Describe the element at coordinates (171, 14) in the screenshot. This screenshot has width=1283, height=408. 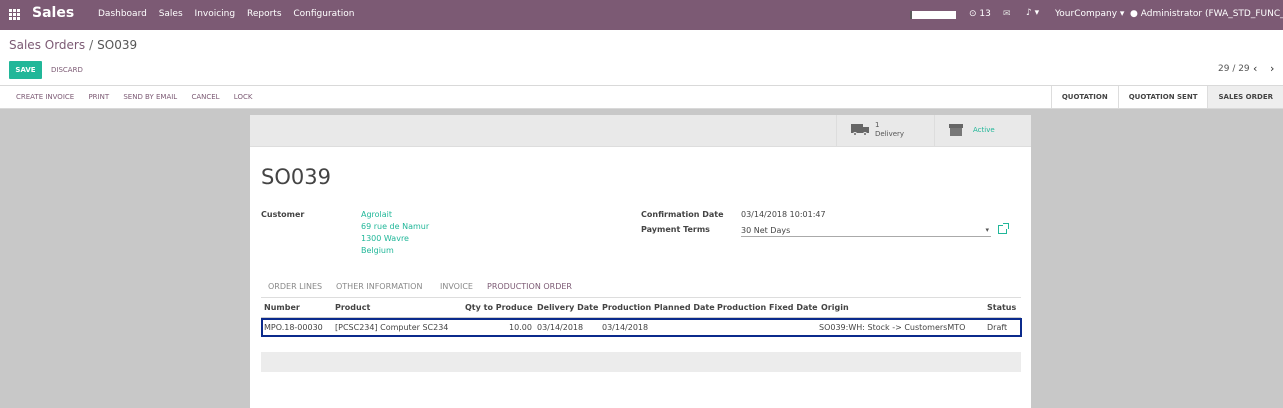
I see `menu-sales: Sales` at that location.